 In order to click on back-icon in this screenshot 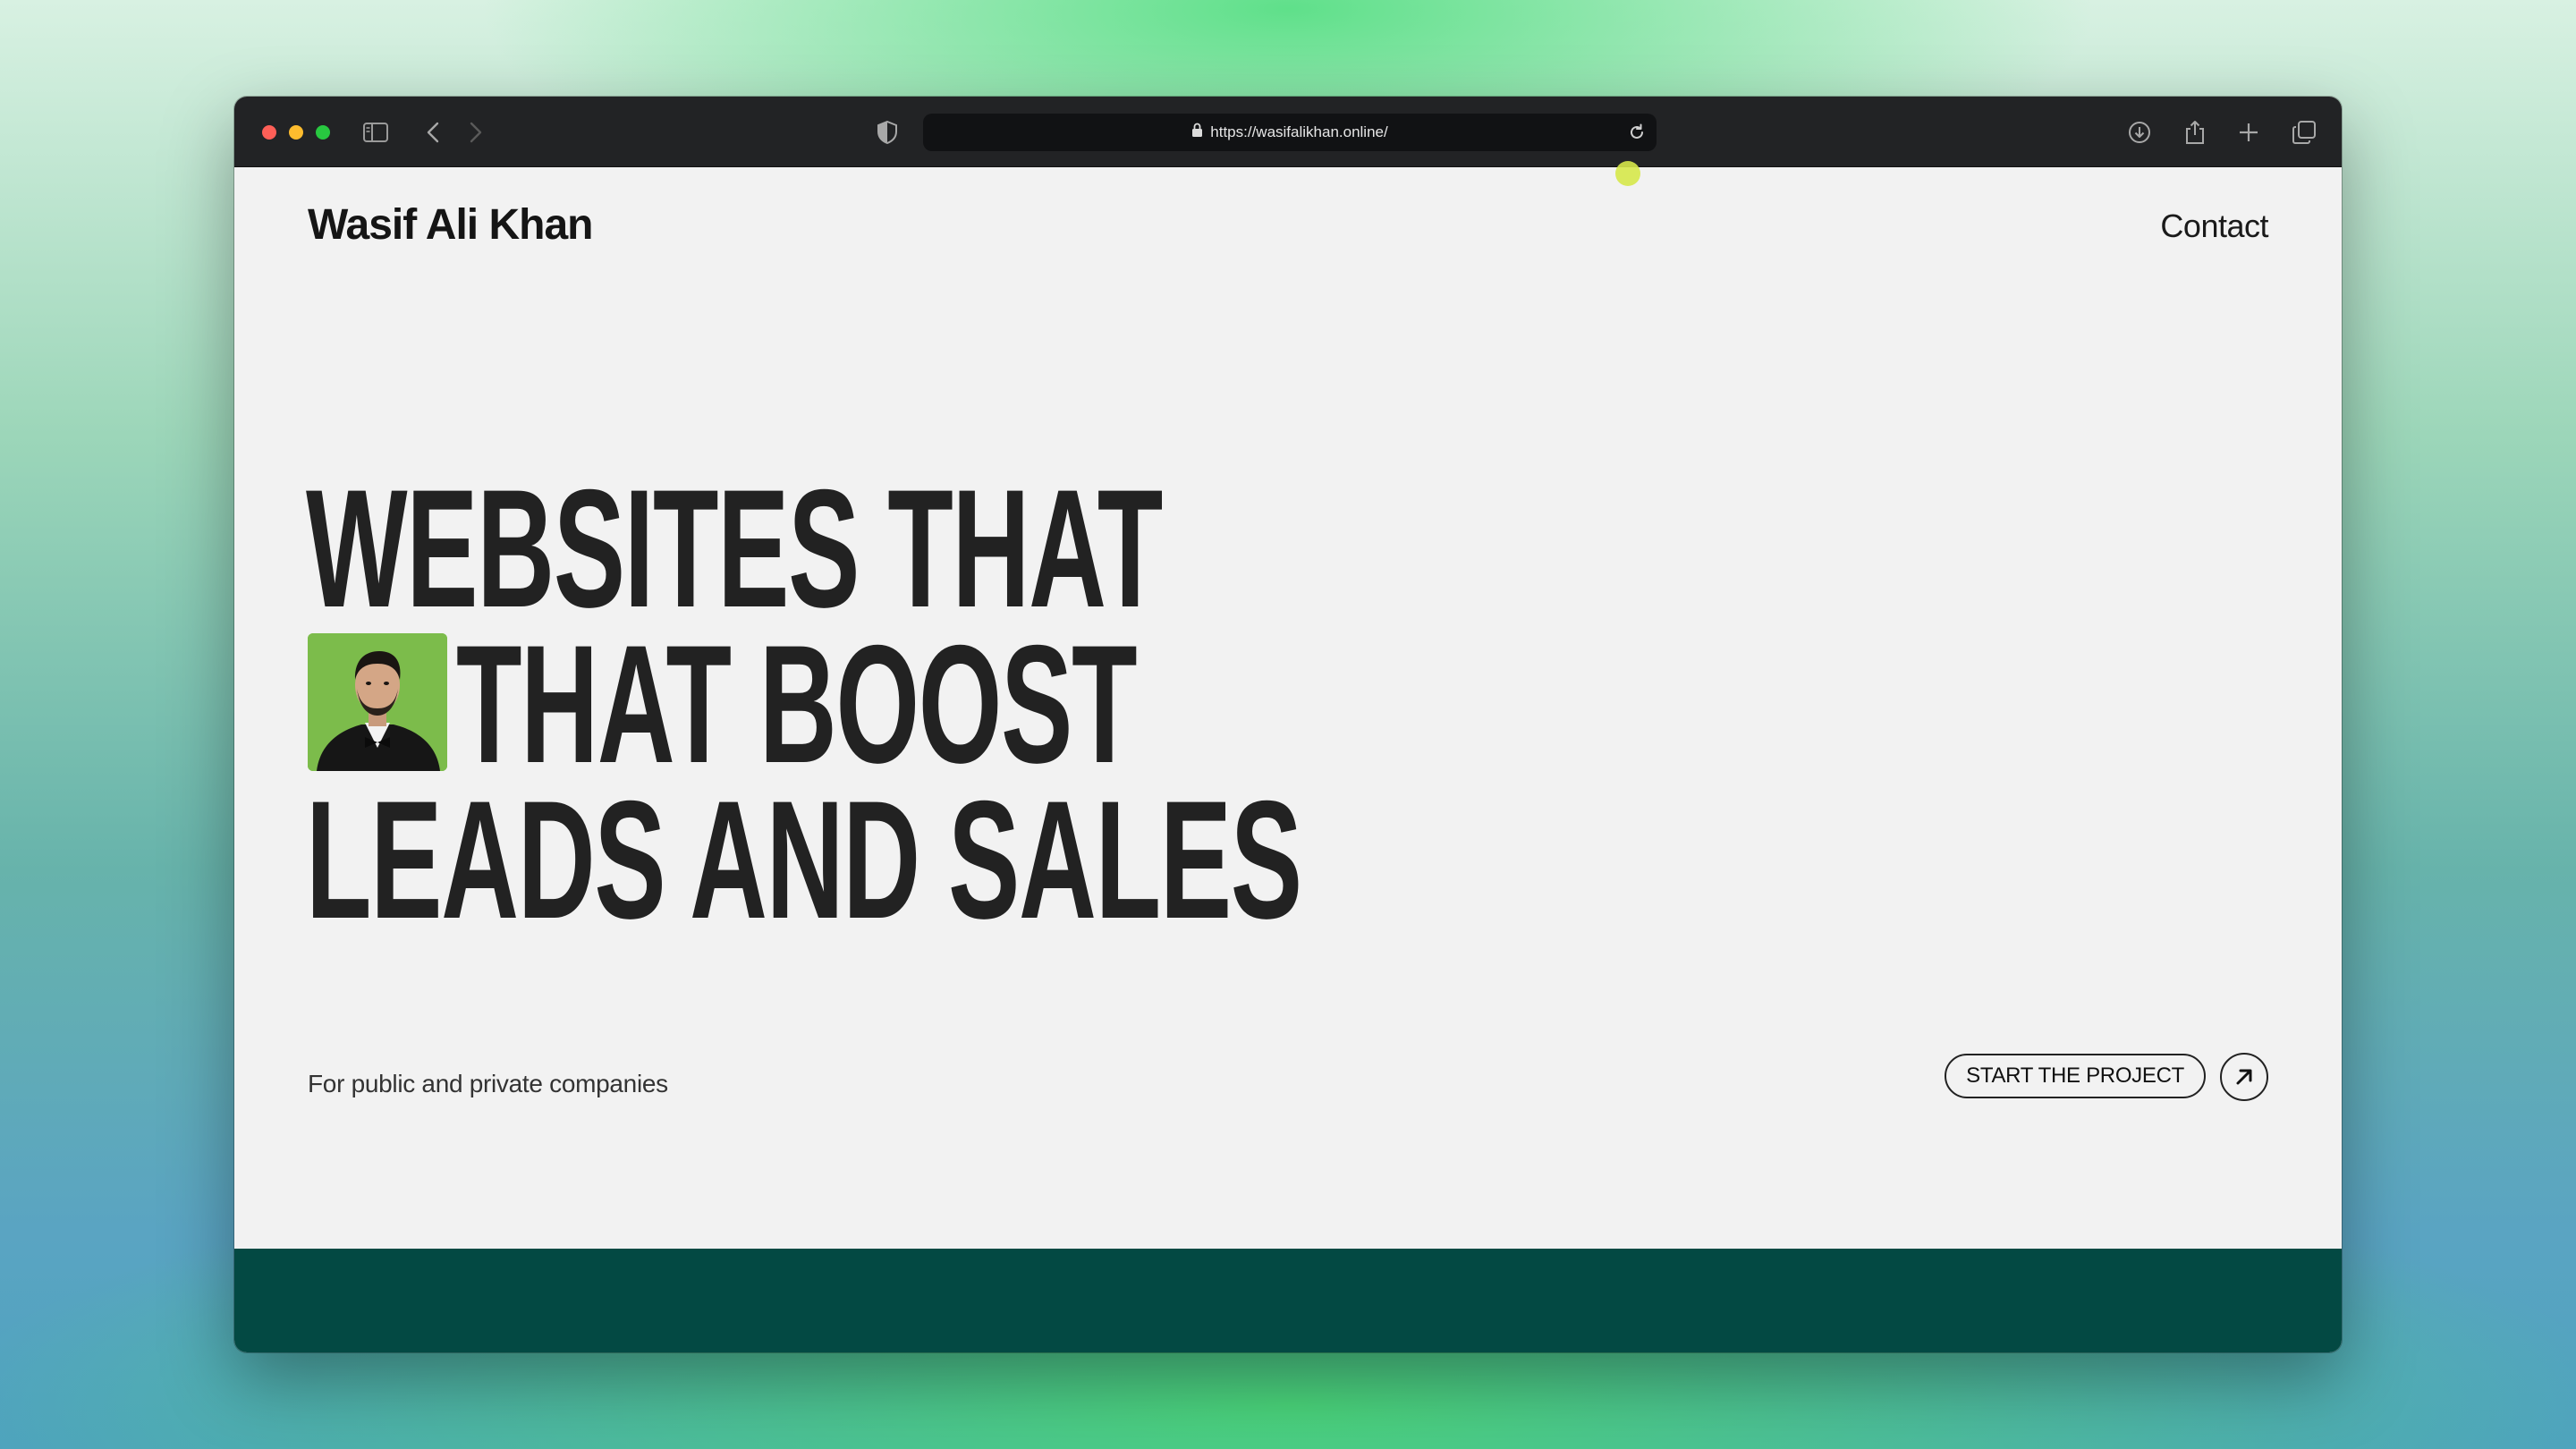, I will do `click(433, 132)`.